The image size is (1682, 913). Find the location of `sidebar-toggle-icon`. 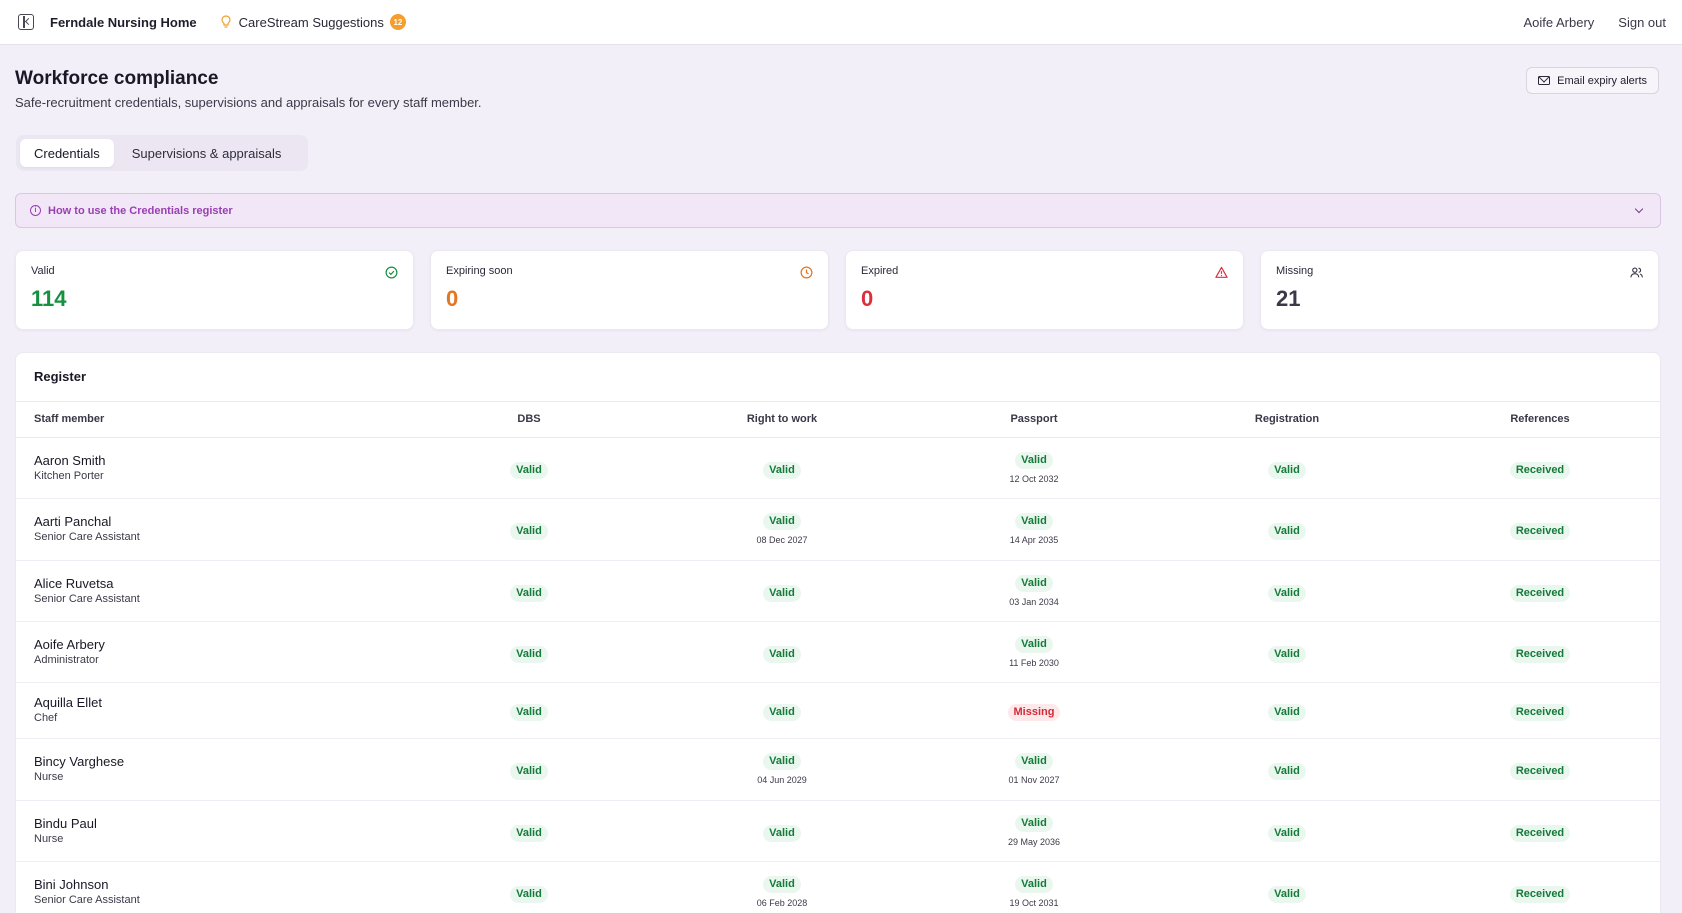

sidebar-toggle-icon is located at coordinates (26, 22).